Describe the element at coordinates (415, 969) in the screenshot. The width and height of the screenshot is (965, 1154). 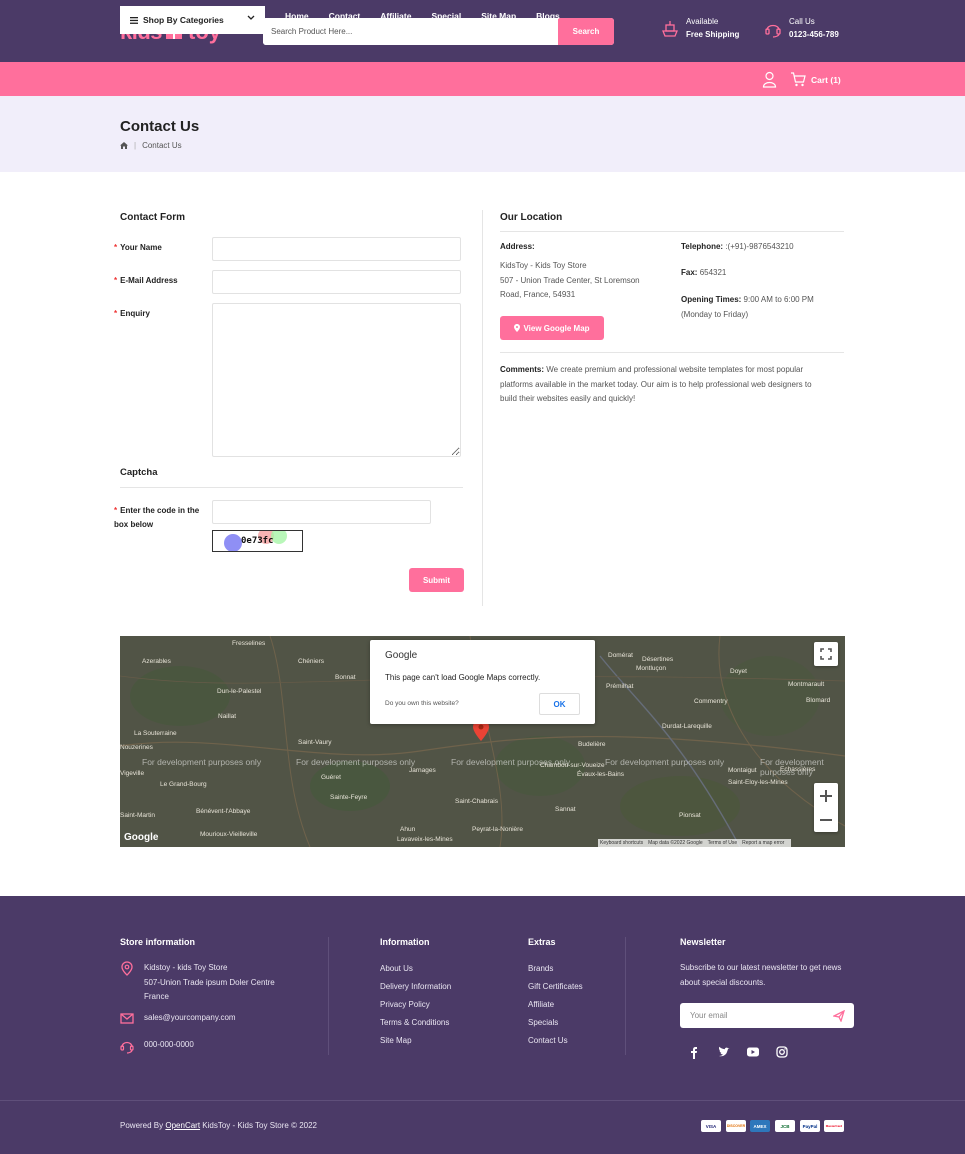
I see `footer-link-about-us: About Us` at that location.